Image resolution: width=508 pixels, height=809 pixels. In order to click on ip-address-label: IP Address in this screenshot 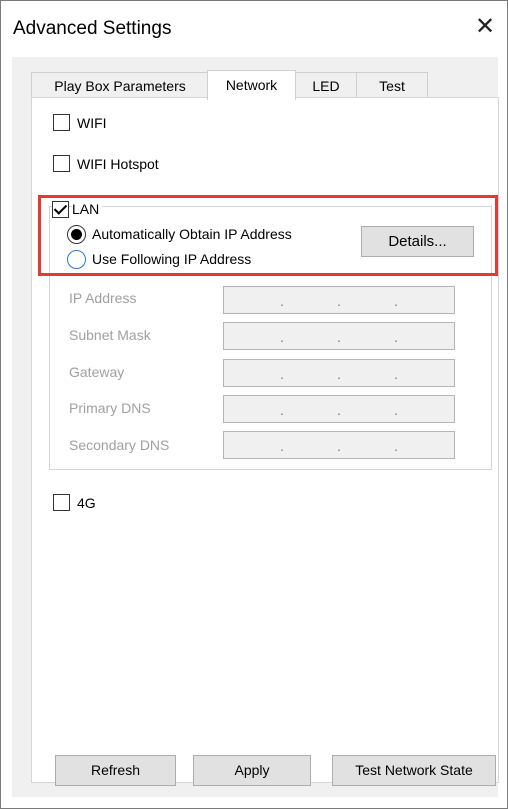, I will do `click(103, 298)`.